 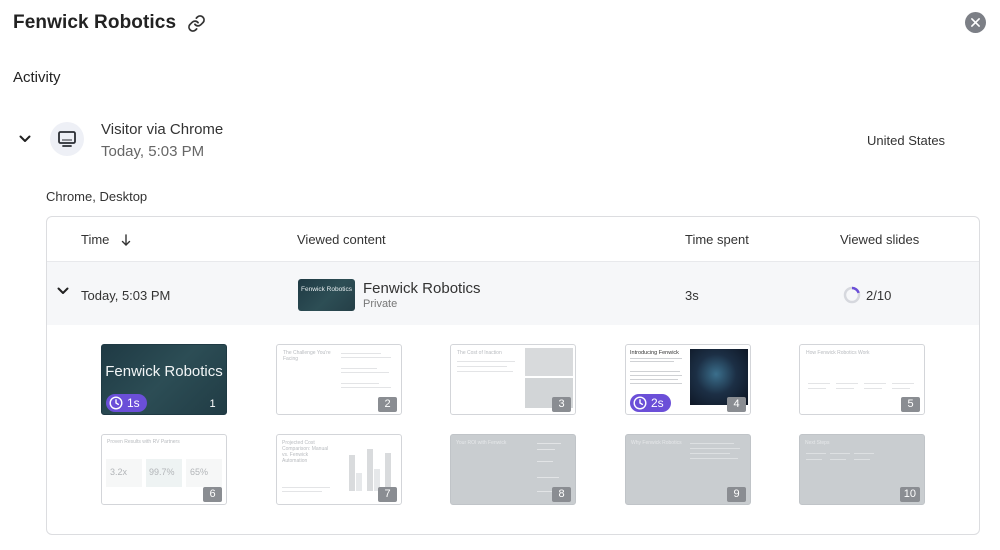 What do you see at coordinates (862, 469) in the screenshot?
I see `slide-thumbnail-10: Next Steps 10` at bounding box center [862, 469].